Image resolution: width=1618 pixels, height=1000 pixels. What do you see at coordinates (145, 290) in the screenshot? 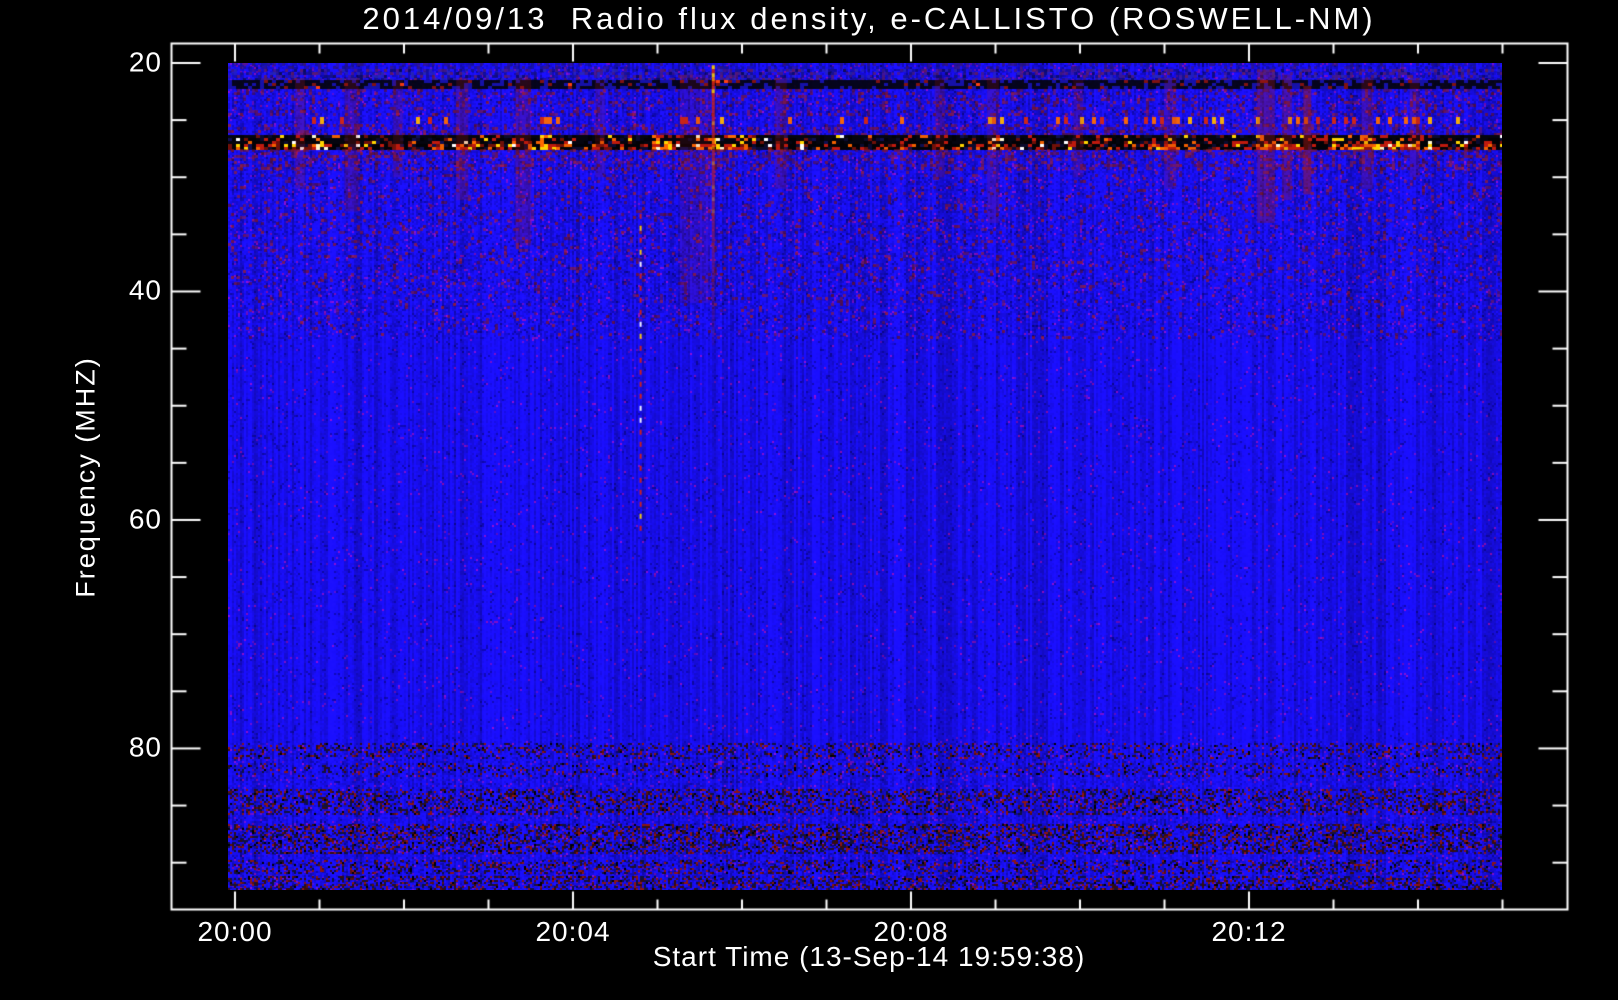
I see `y-tick-label-40: 40` at bounding box center [145, 290].